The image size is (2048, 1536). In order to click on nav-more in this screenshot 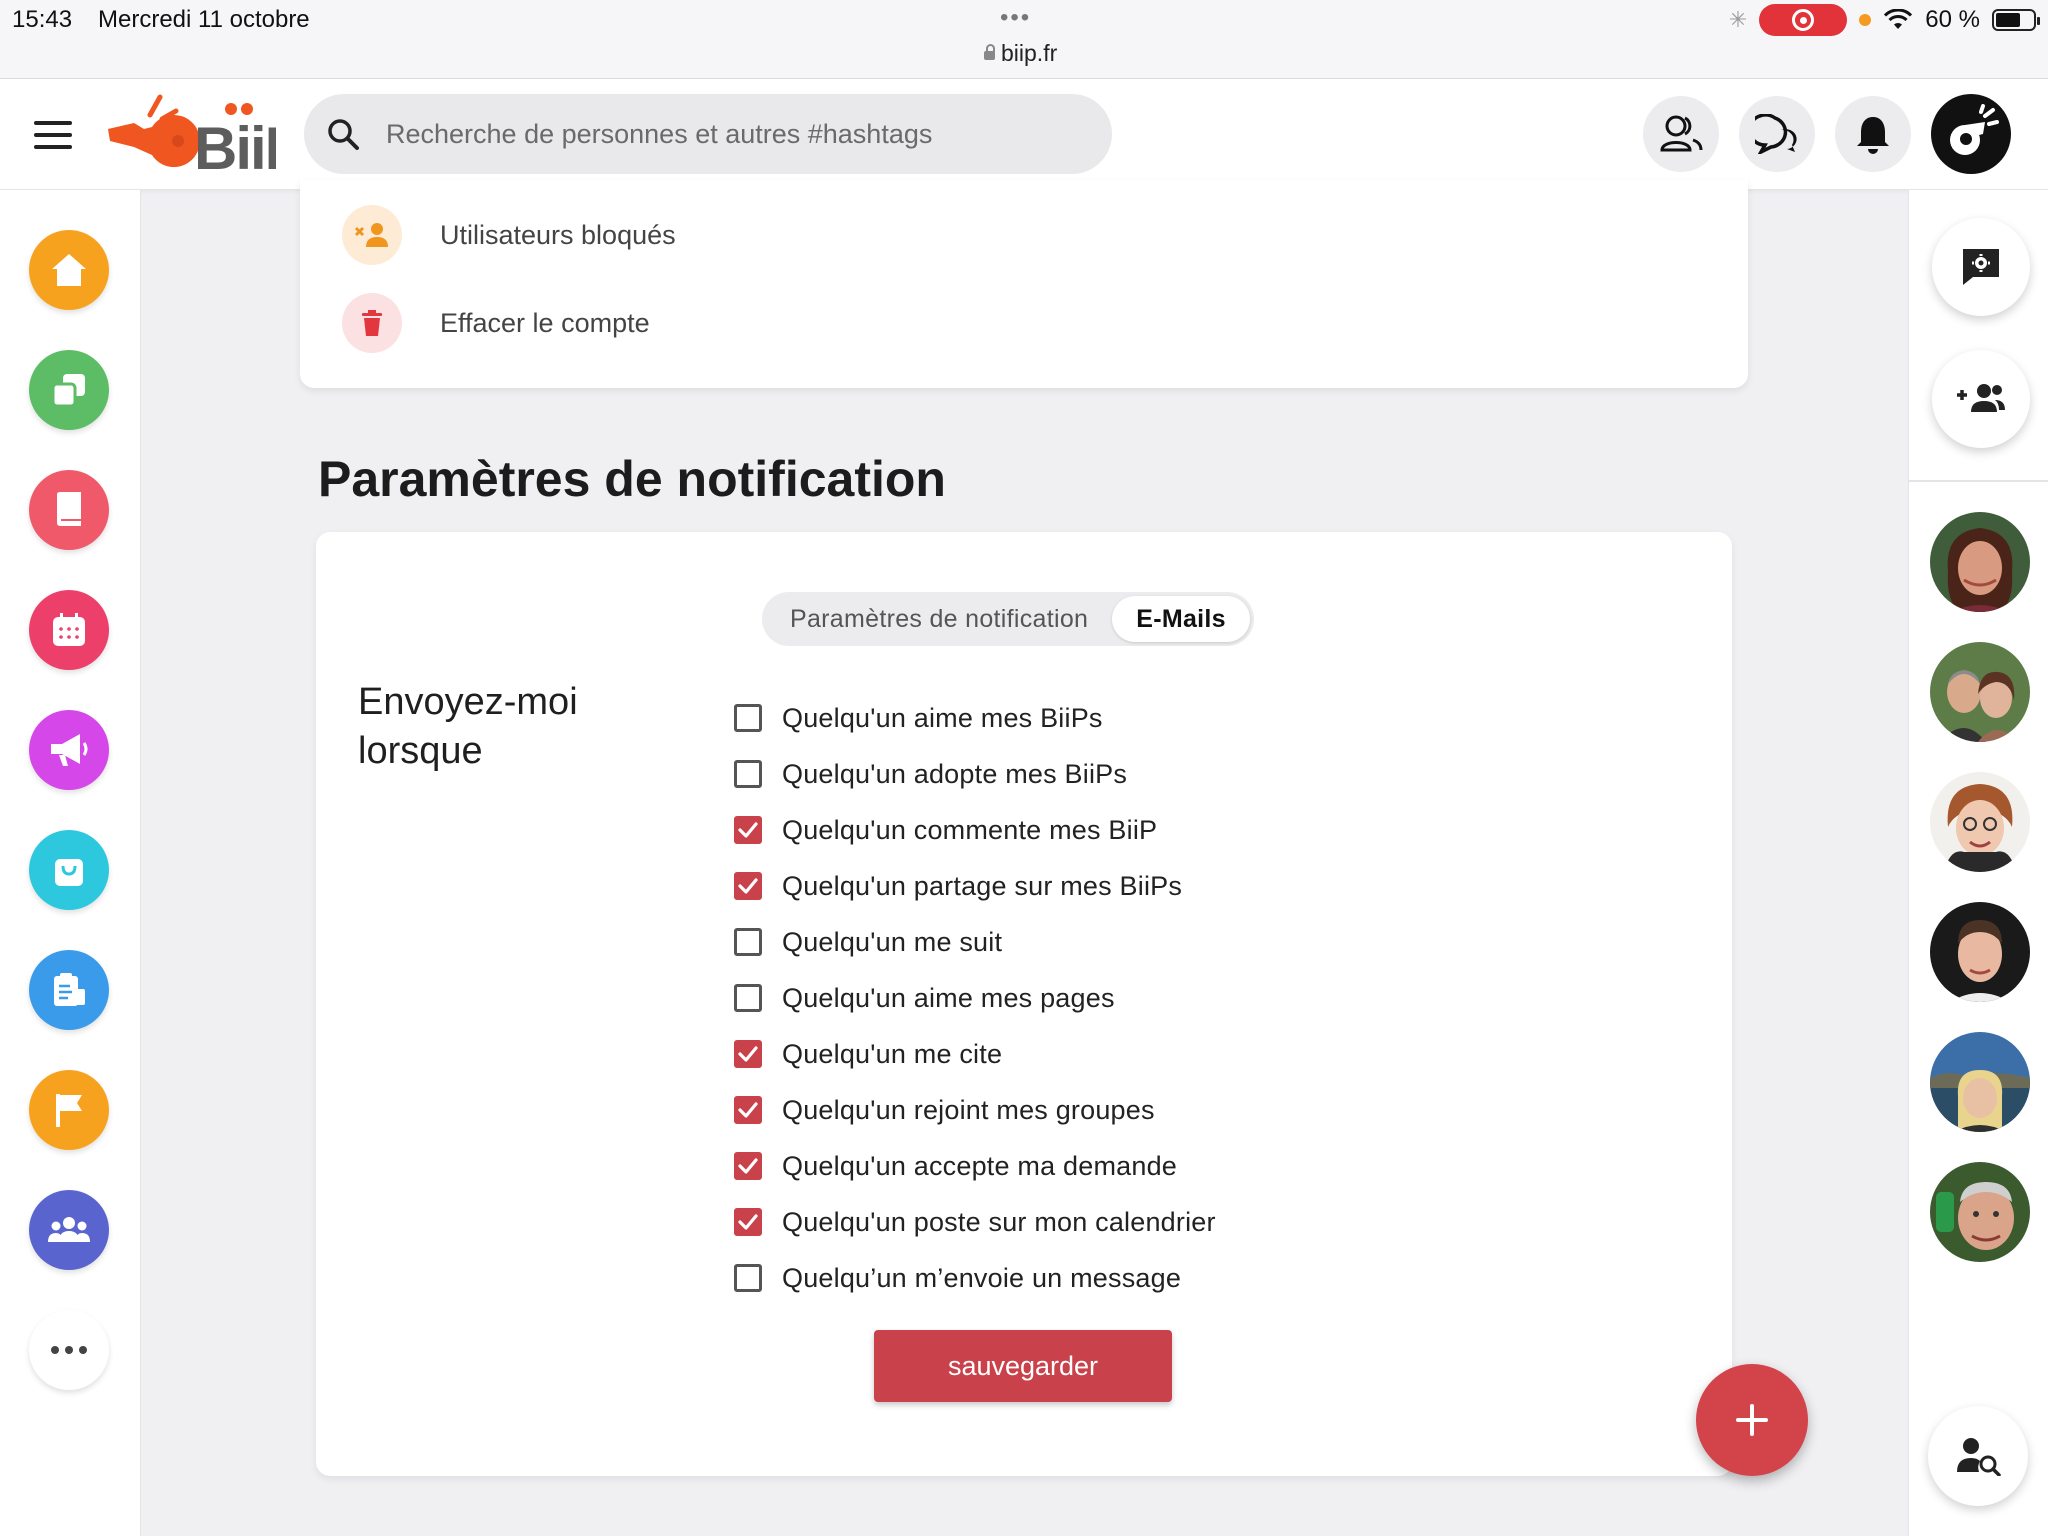, I will do `click(69, 1350)`.